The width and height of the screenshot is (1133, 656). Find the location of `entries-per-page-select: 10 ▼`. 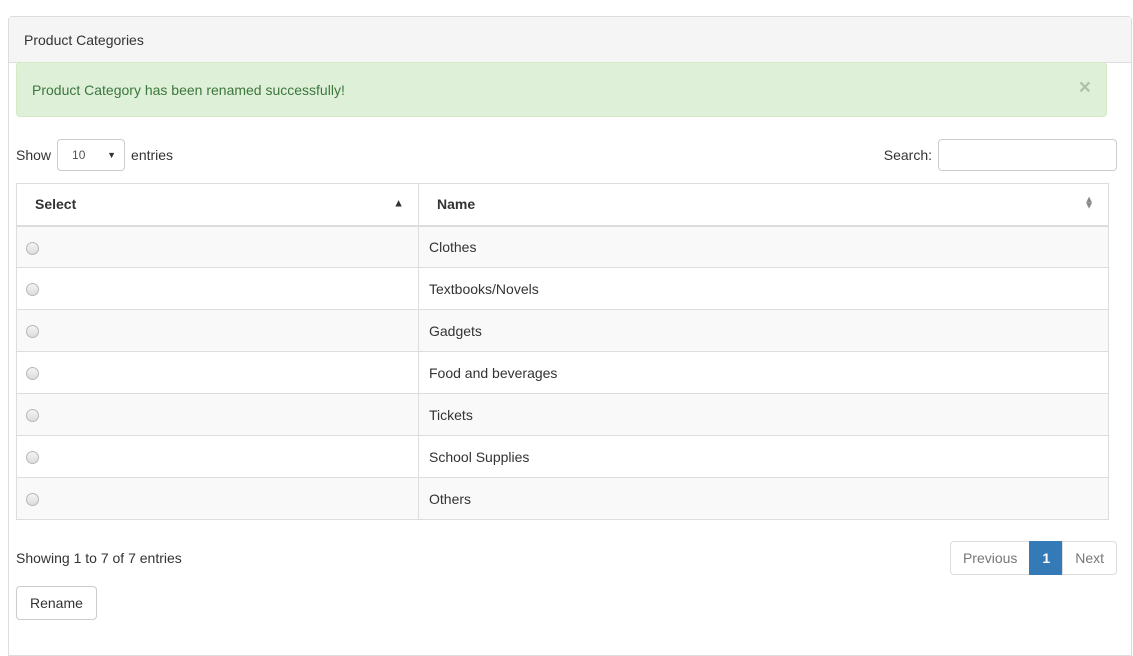

entries-per-page-select: 10 ▼ is located at coordinates (91, 155).